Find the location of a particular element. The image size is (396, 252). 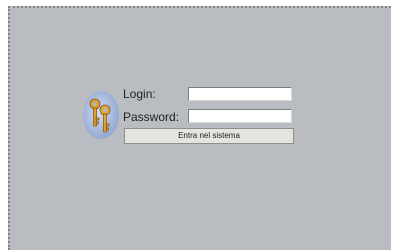

keys-icon is located at coordinates (101, 115).